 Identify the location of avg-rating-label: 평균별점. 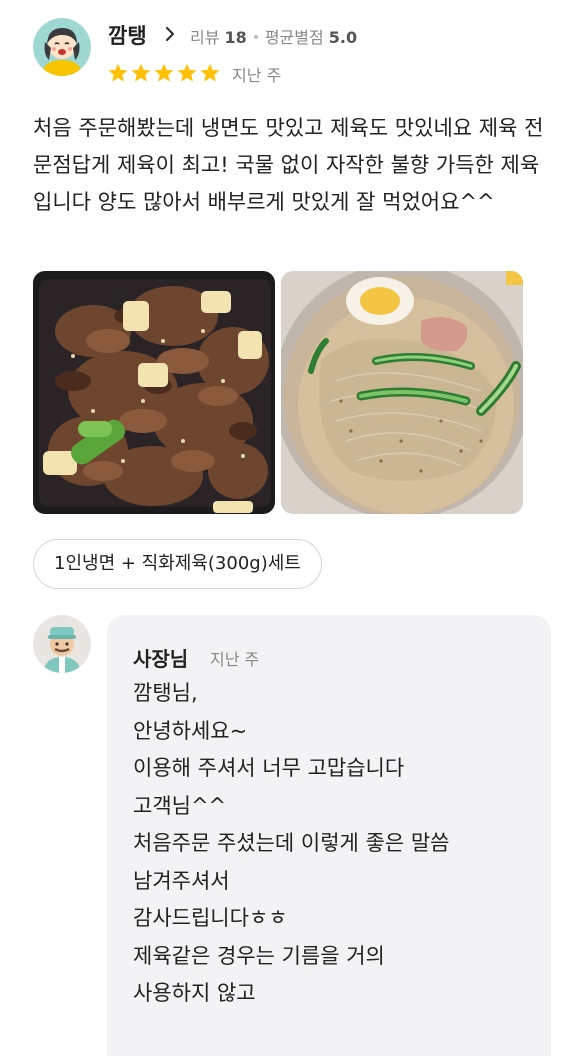
(294, 37).